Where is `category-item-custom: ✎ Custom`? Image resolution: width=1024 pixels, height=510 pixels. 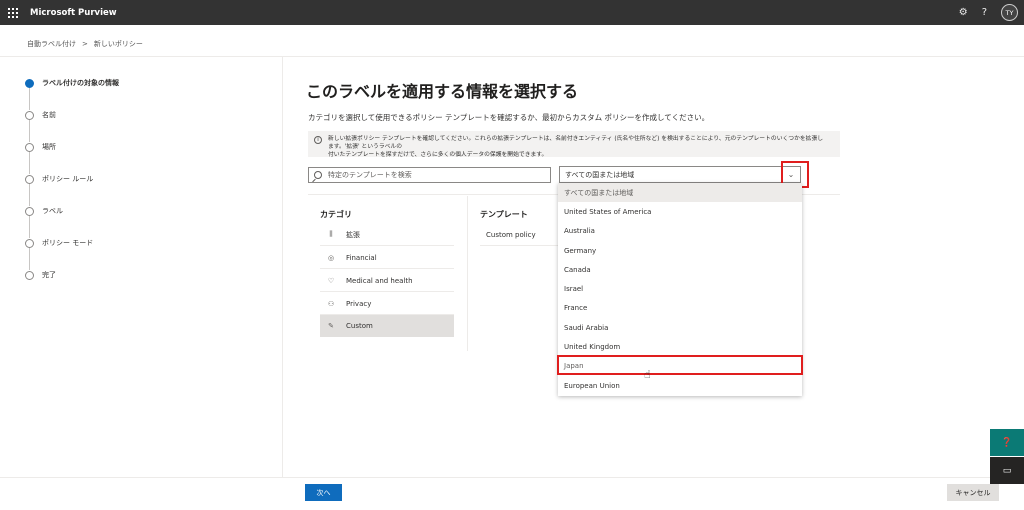
category-item-custom: ✎ Custom is located at coordinates (387, 326).